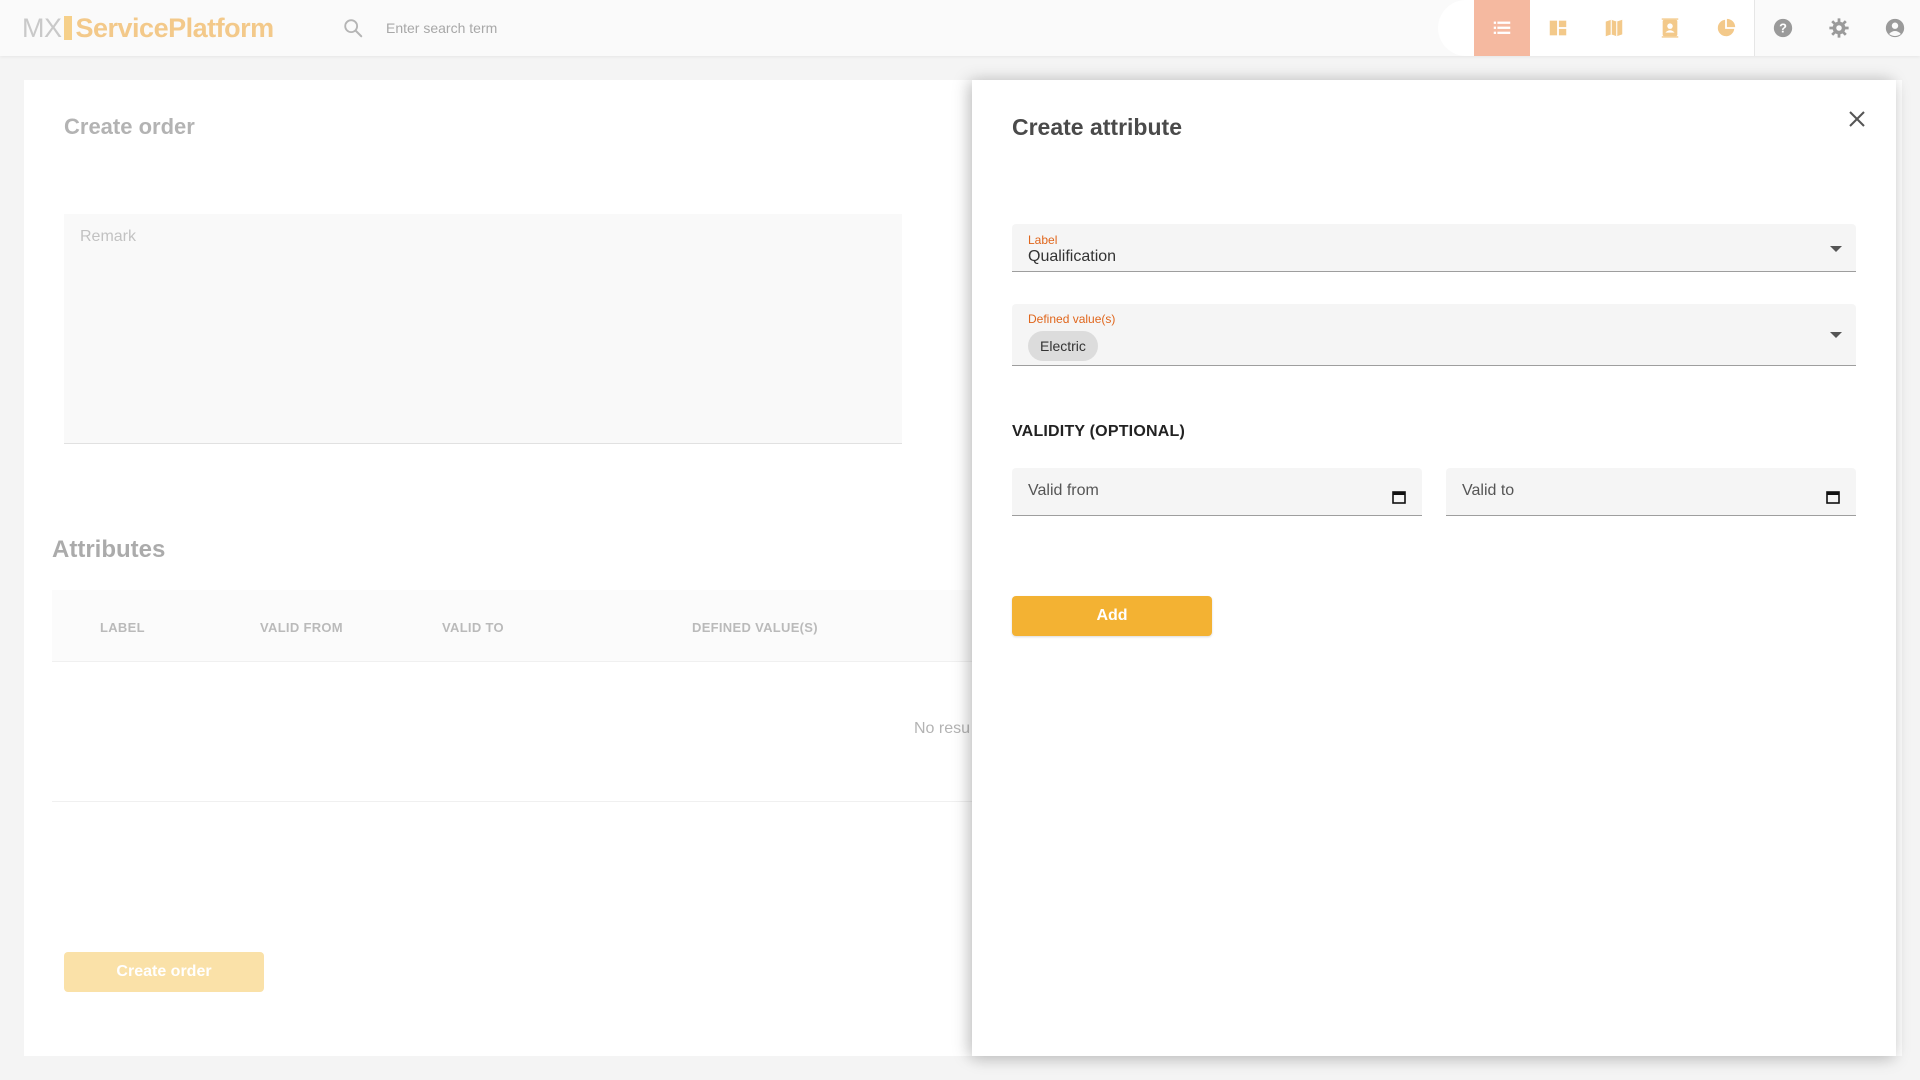 Image resolution: width=1920 pixels, height=1080 pixels. Describe the element at coordinates (1043, 240) in the screenshot. I see `label-select-label: Label` at that location.